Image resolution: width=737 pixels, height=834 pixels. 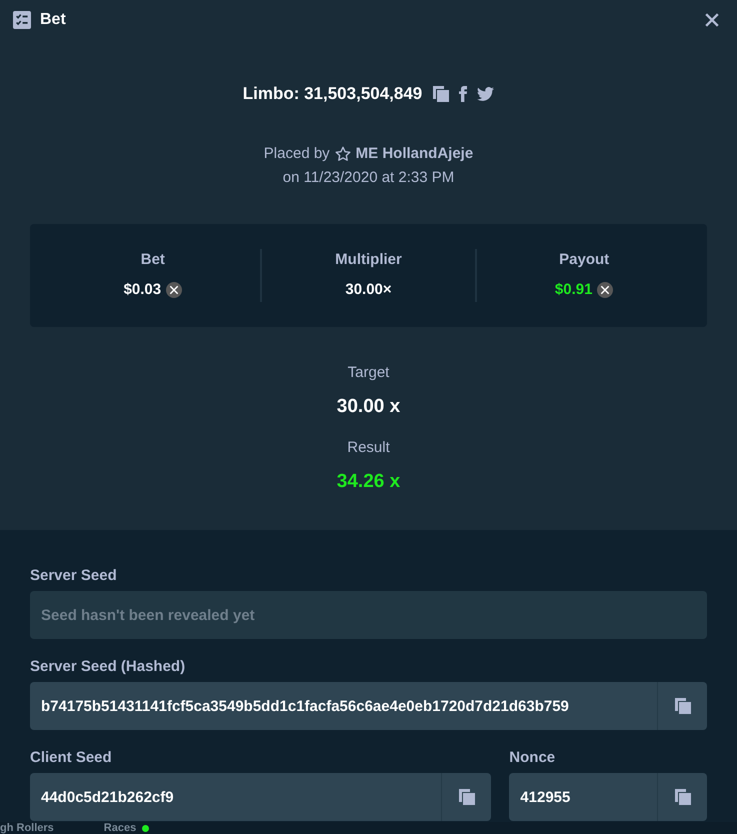 What do you see at coordinates (108, 667) in the screenshot?
I see `field-label: Server Seed (Hashed)` at bounding box center [108, 667].